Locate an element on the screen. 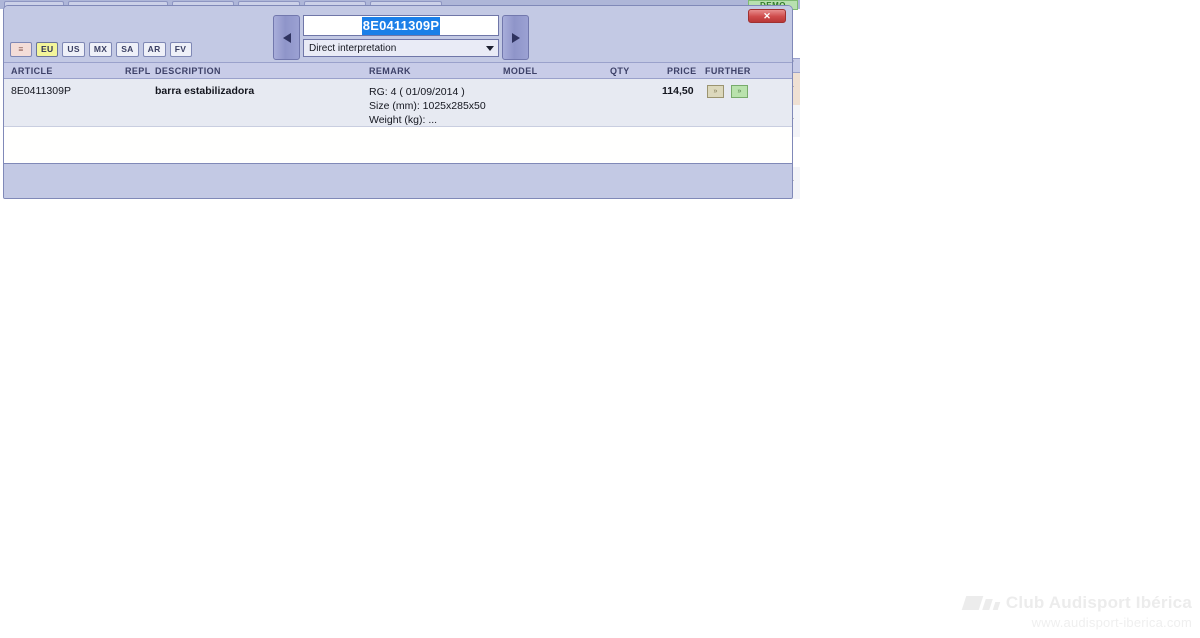 The image size is (1200, 638). search-input-value: 8E0411309P is located at coordinates (401, 25).